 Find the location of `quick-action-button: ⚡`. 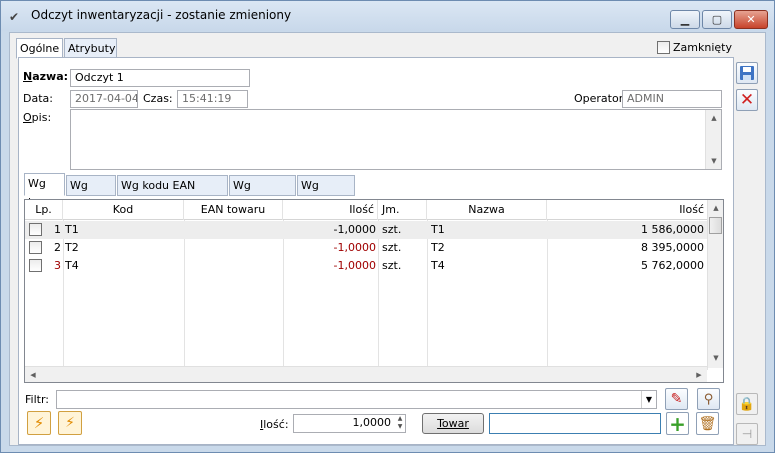

quick-action-button: ⚡ is located at coordinates (39, 423).